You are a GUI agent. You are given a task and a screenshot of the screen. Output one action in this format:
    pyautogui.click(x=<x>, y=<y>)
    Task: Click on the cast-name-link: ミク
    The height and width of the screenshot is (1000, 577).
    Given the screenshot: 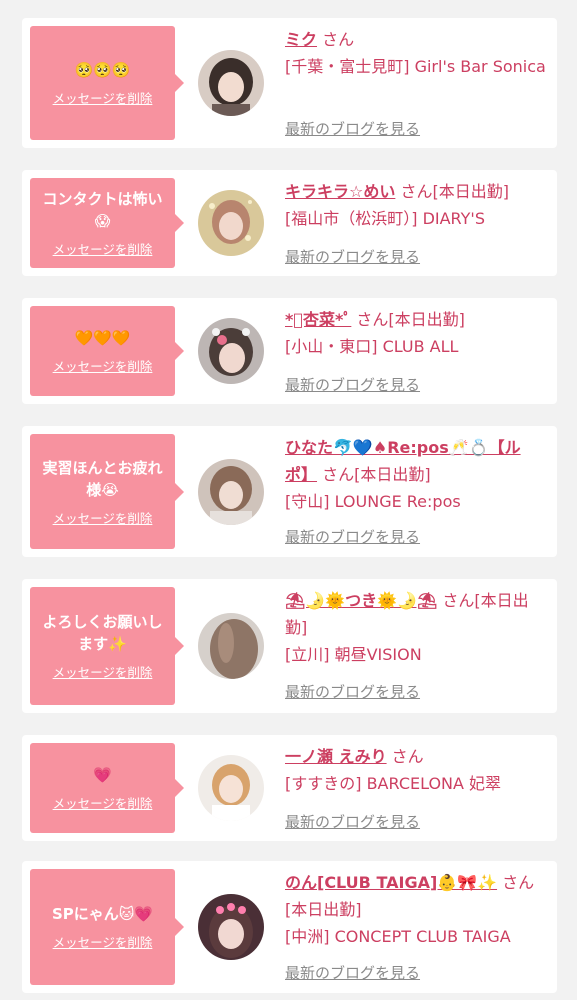 What is the action you would take?
    pyautogui.click(x=301, y=39)
    